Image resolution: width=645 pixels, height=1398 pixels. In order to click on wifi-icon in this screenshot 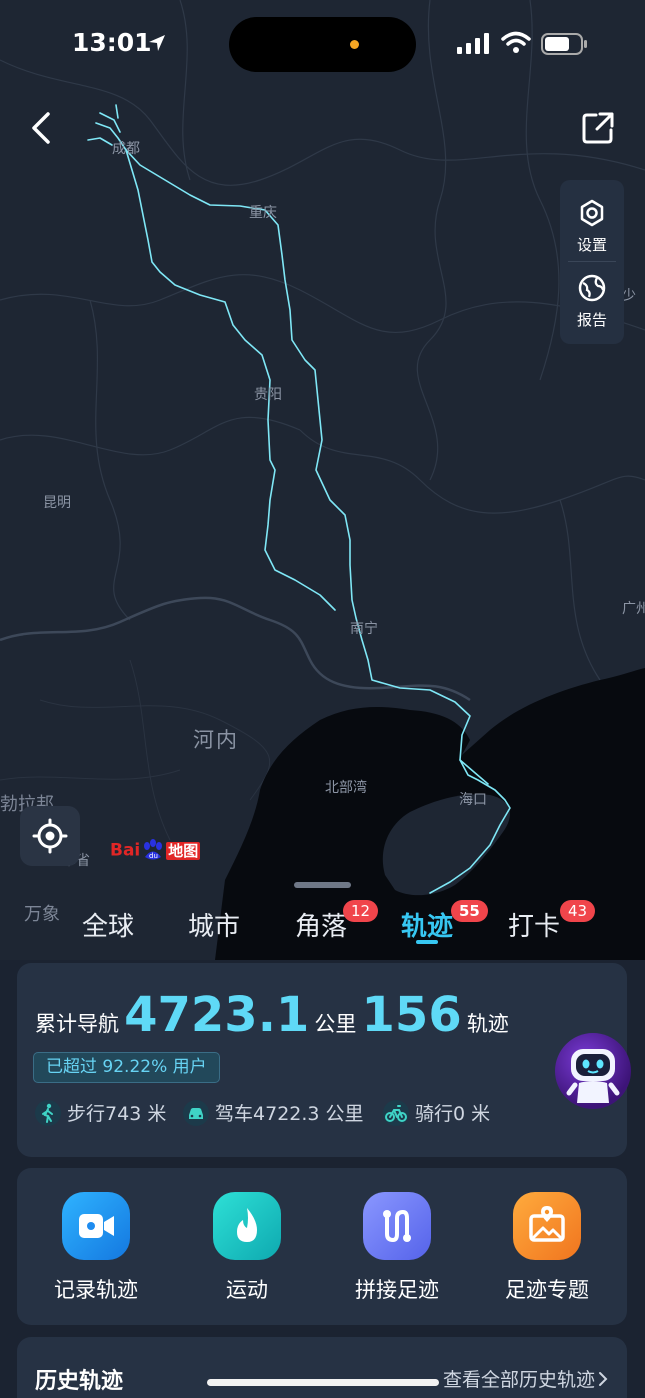, I will do `click(516, 42)`.